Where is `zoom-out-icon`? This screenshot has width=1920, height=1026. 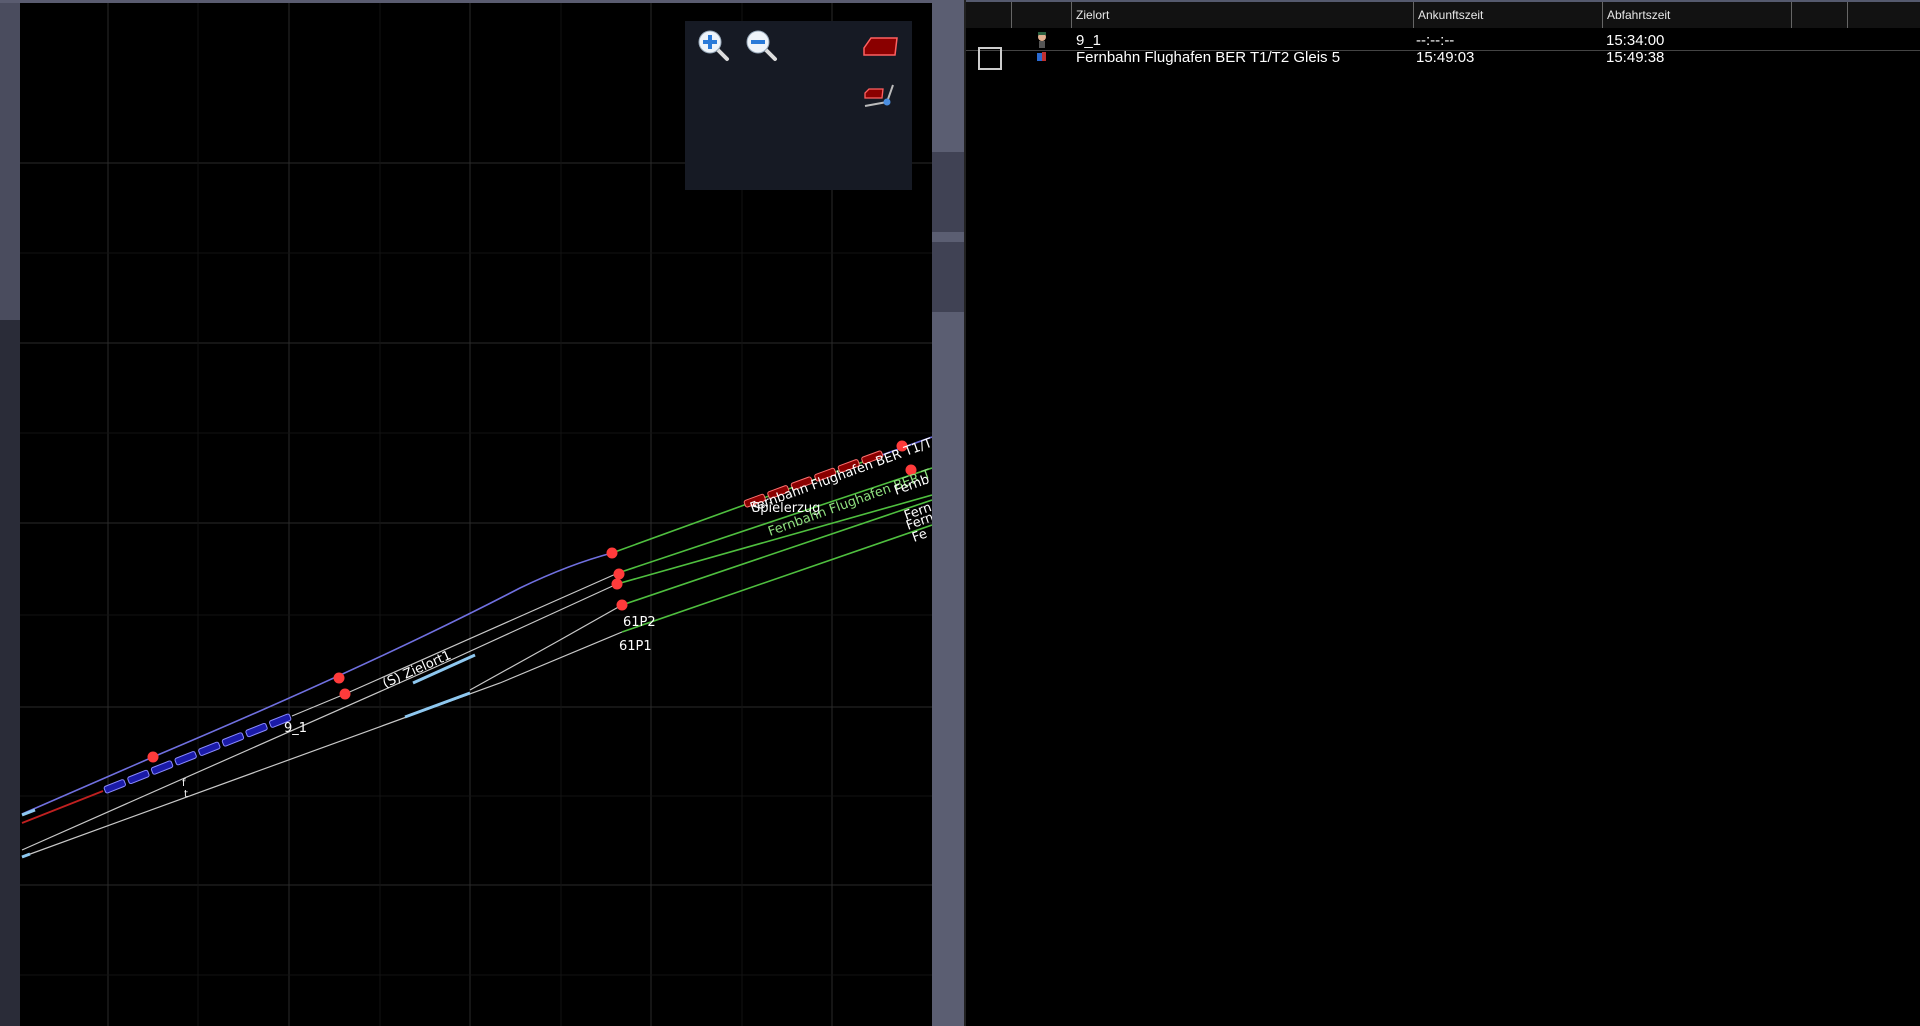 zoom-out-icon is located at coordinates (761, 45).